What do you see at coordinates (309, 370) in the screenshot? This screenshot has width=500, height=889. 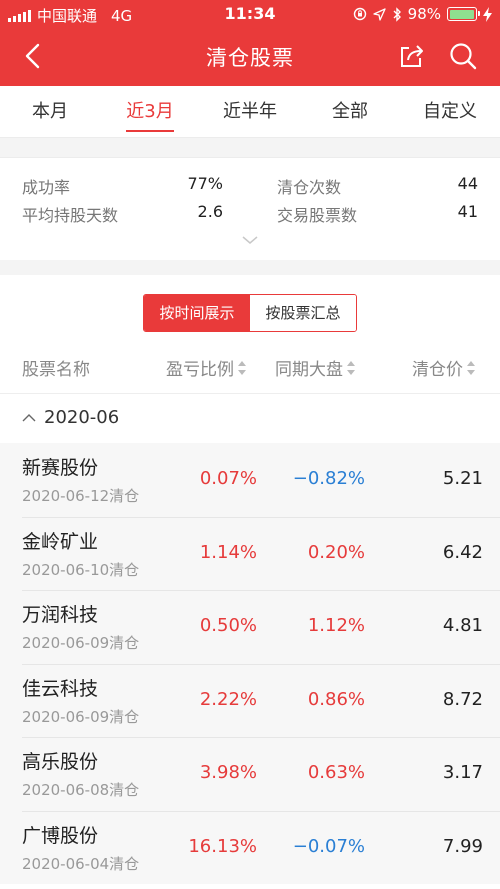 I see `column-market-label: 同期大盘` at bounding box center [309, 370].